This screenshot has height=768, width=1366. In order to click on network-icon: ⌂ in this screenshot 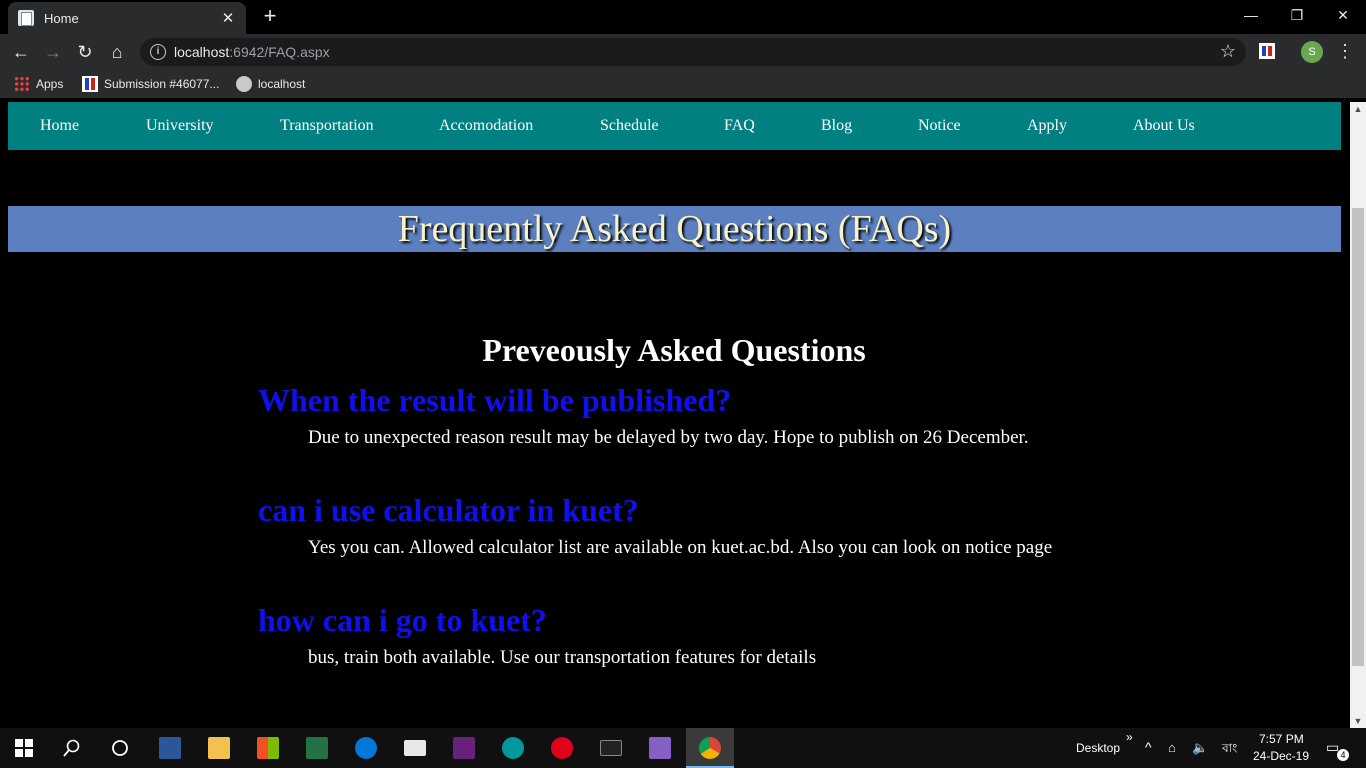, I will do `click(1172, 747)`.